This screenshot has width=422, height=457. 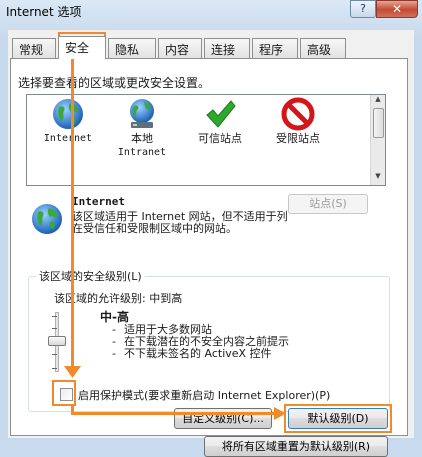 What do you see at coordinates (68, 138) in the screenshot?
I see `zone-label: Internet` at bounding box center [68, 138].